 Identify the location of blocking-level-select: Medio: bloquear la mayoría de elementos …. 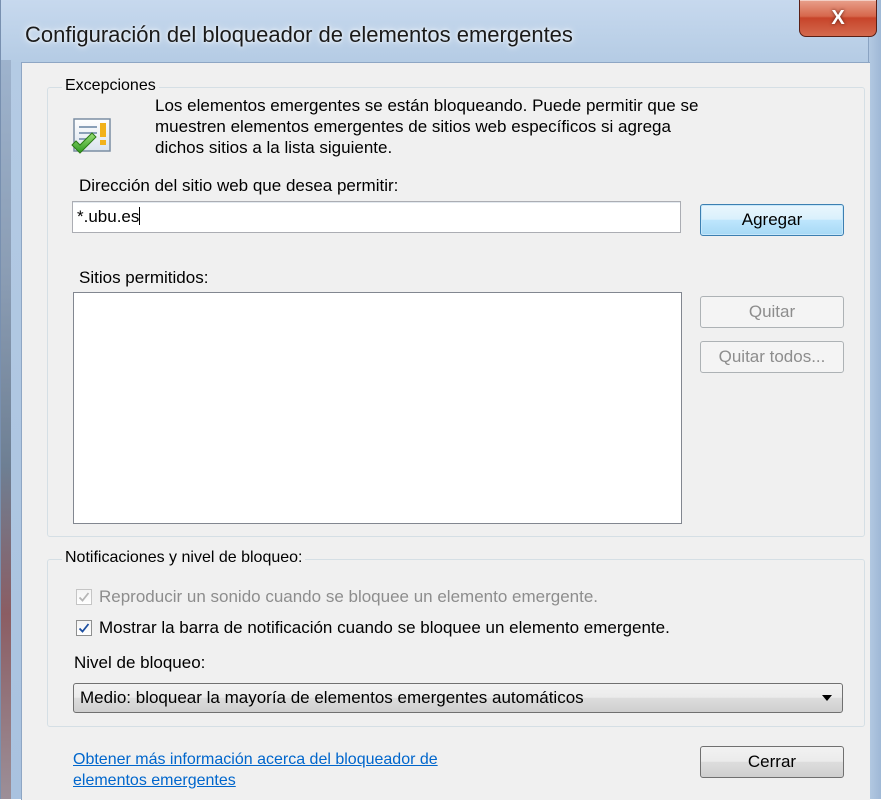
(458, 698).